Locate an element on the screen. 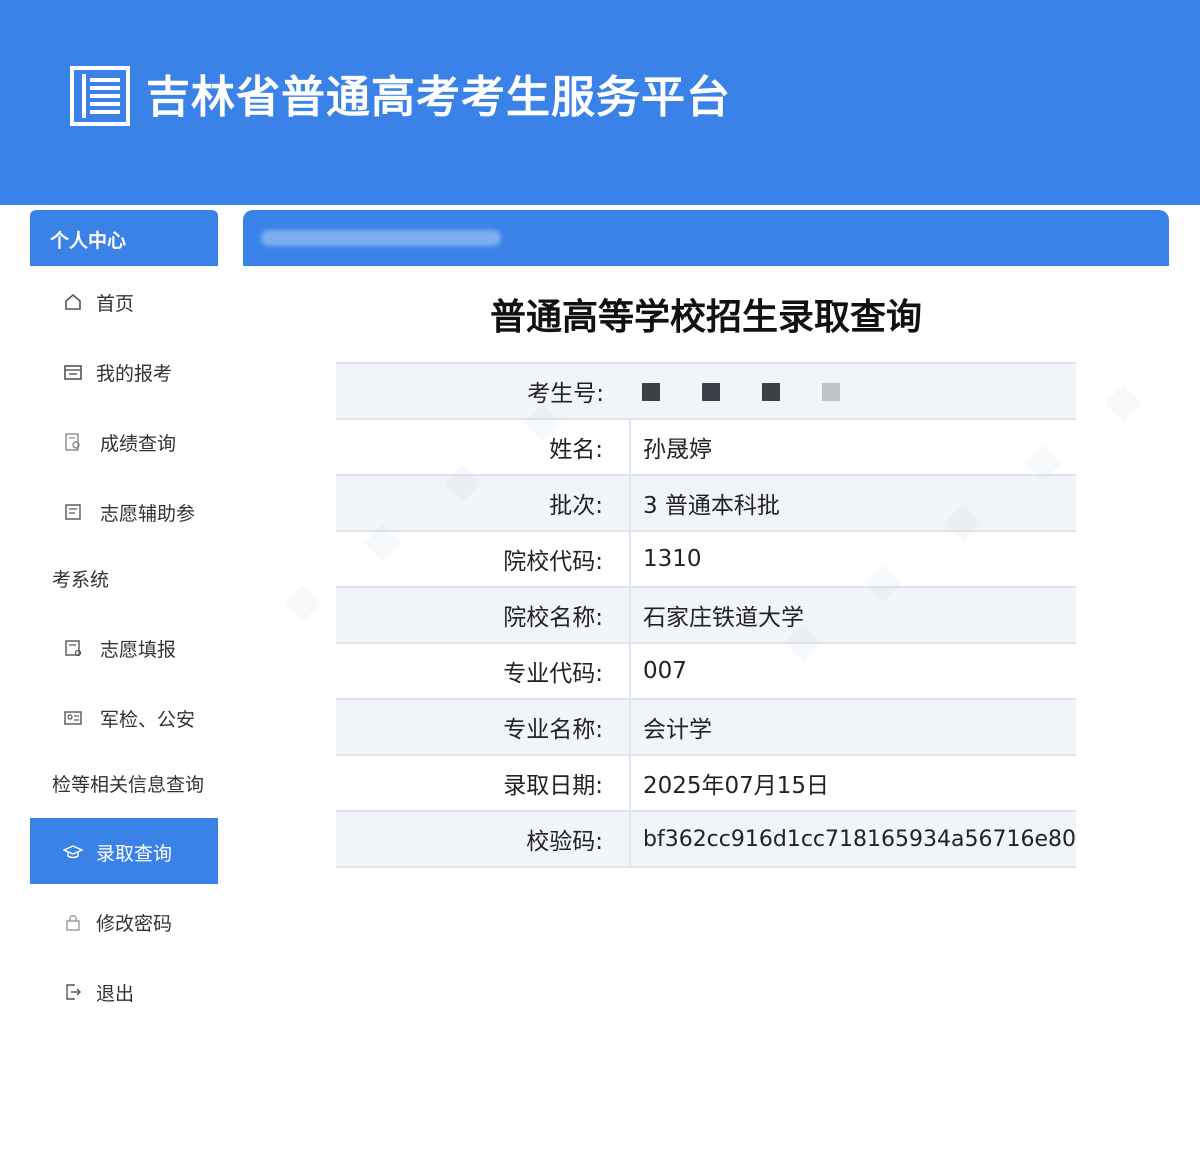 The width and height of the screenshot is (1200, 1151). sidebar-item-label: 首页 is located at coordinates (115, 304).